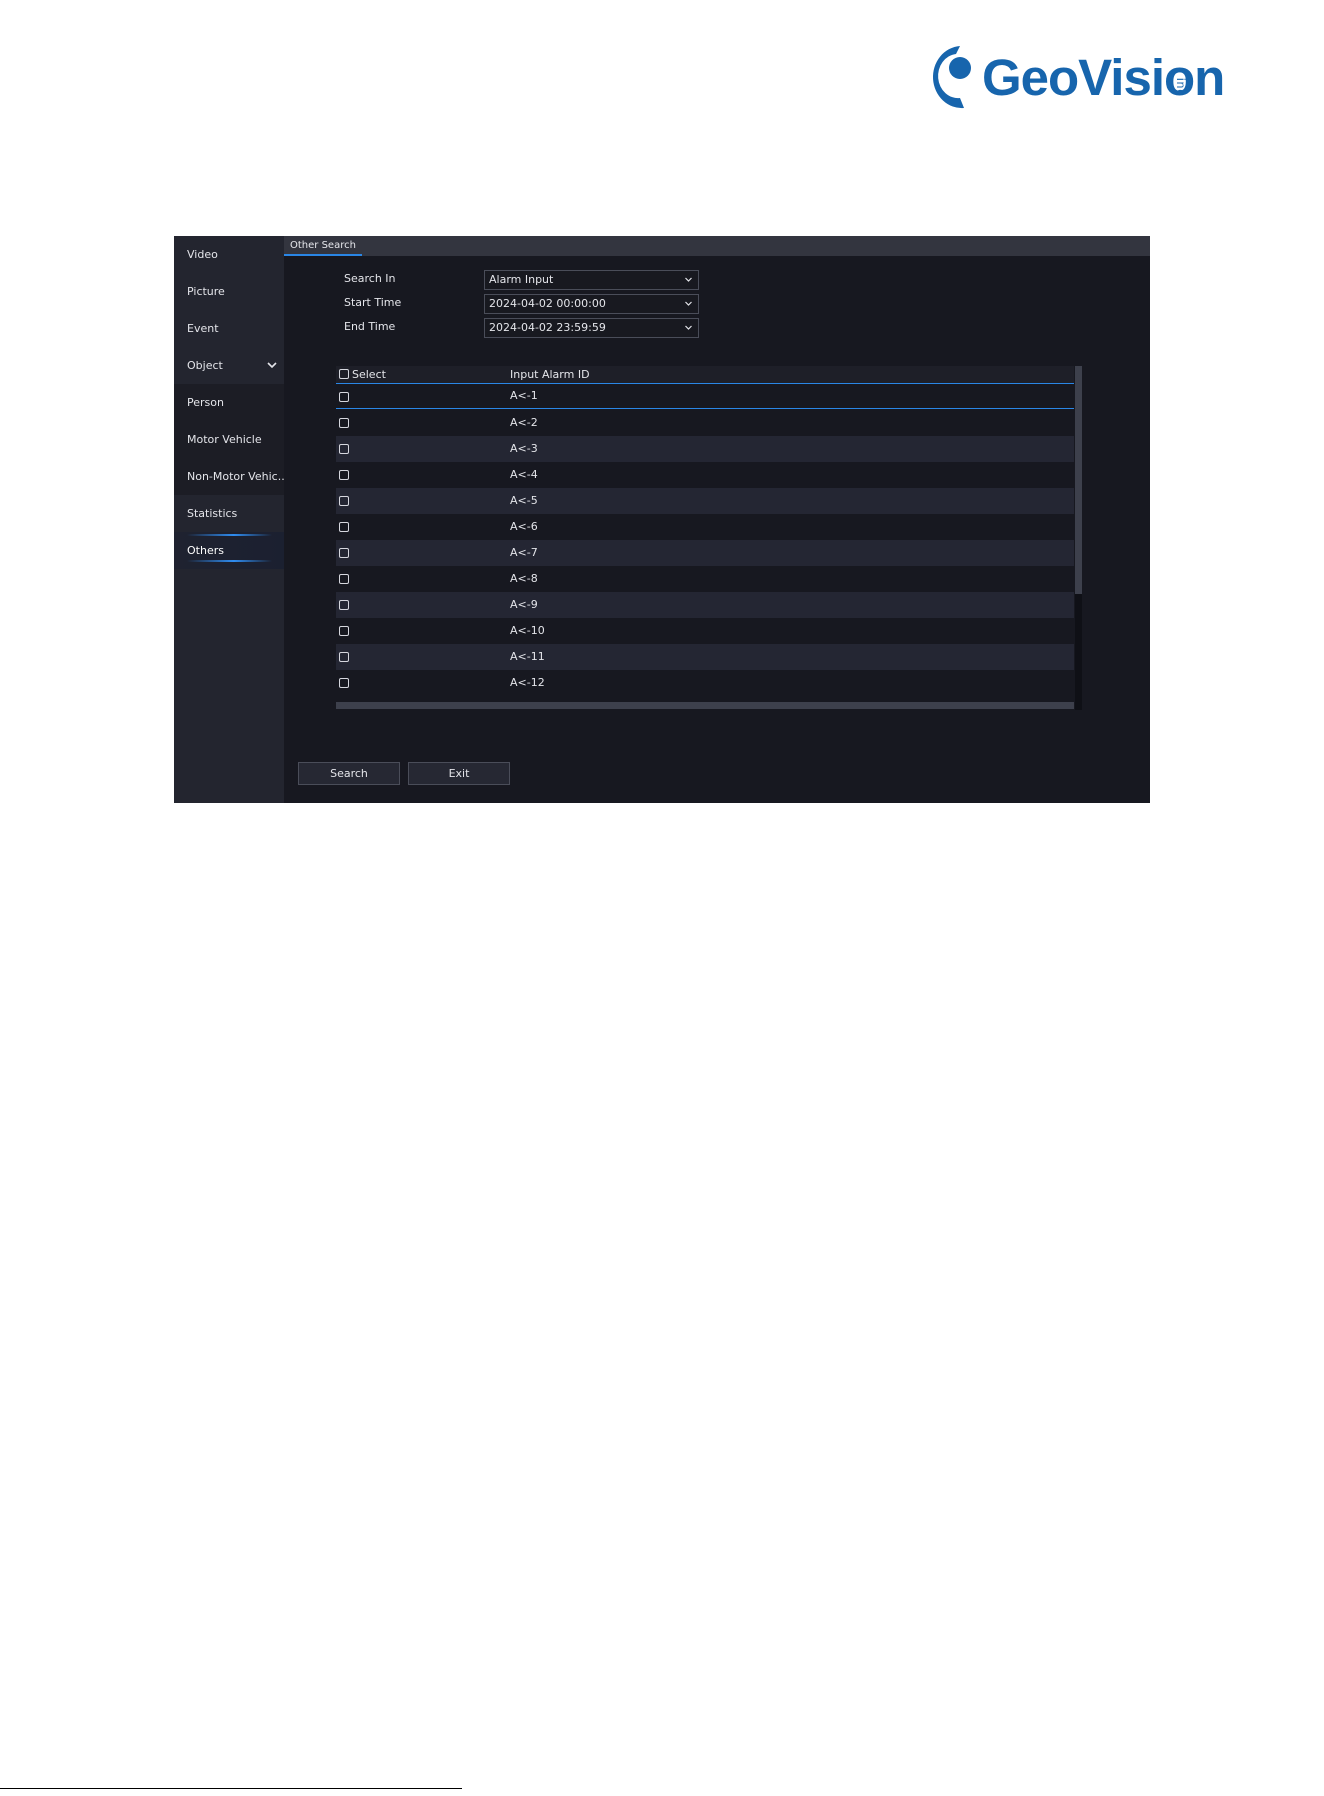 This screenshot has height=1796, width=1324. I want to click on table-row: A<-3, so click(705, 449).